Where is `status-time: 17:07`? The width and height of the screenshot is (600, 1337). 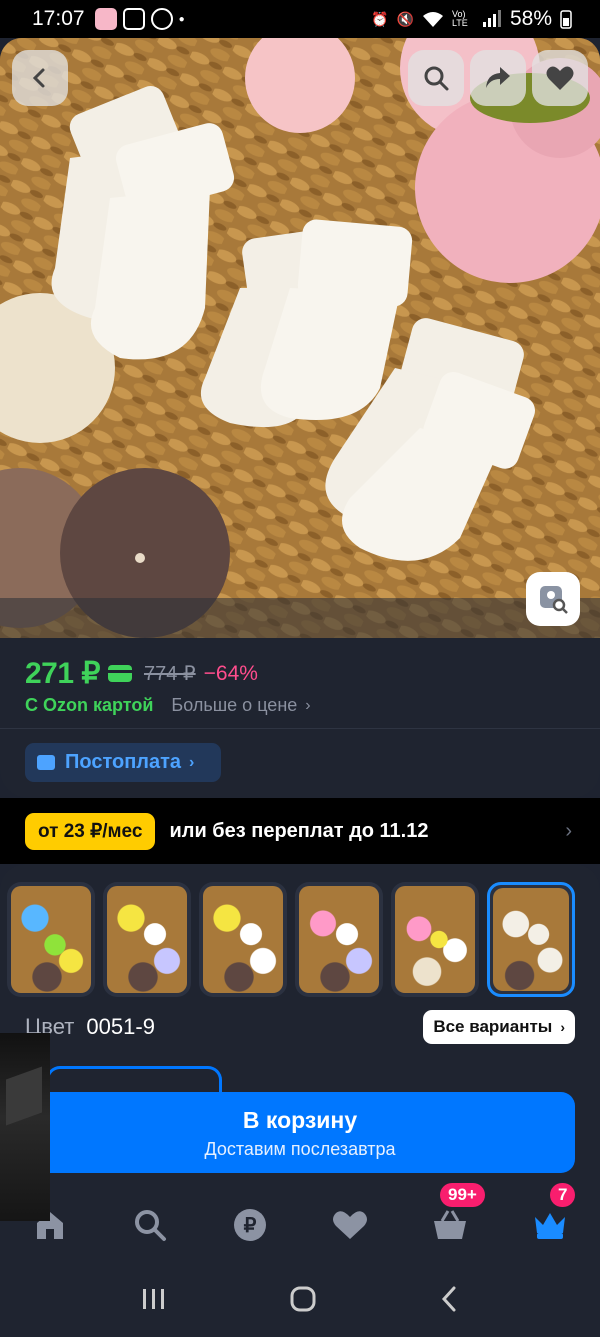 status-time: 17:07 is located at coordinates (58, 18).